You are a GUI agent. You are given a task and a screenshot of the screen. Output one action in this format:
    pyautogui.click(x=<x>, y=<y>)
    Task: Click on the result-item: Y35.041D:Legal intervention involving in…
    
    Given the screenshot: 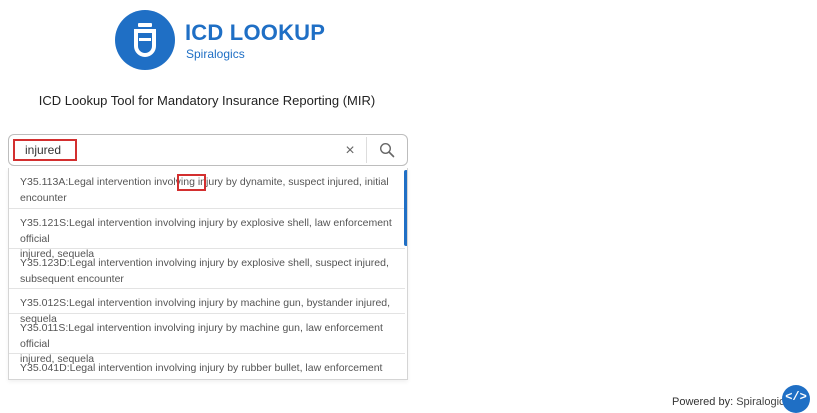 What is the action you would take?
    pyautogui.click(x=207, y=366)
    